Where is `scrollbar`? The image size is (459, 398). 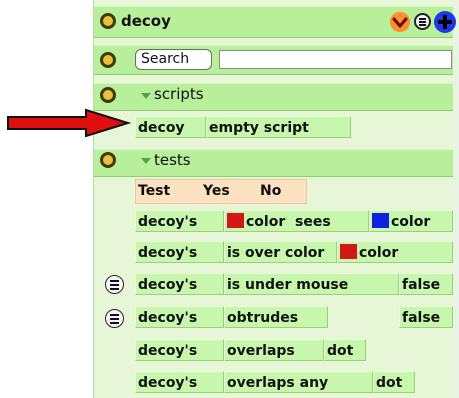
scrollbar is located at coordinates (455, 199).